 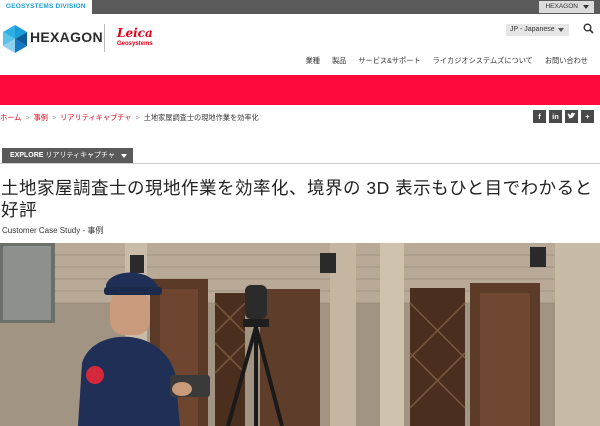 I want to click on leica-logo-subtext: Geosystems, so click(x=135, y=44).